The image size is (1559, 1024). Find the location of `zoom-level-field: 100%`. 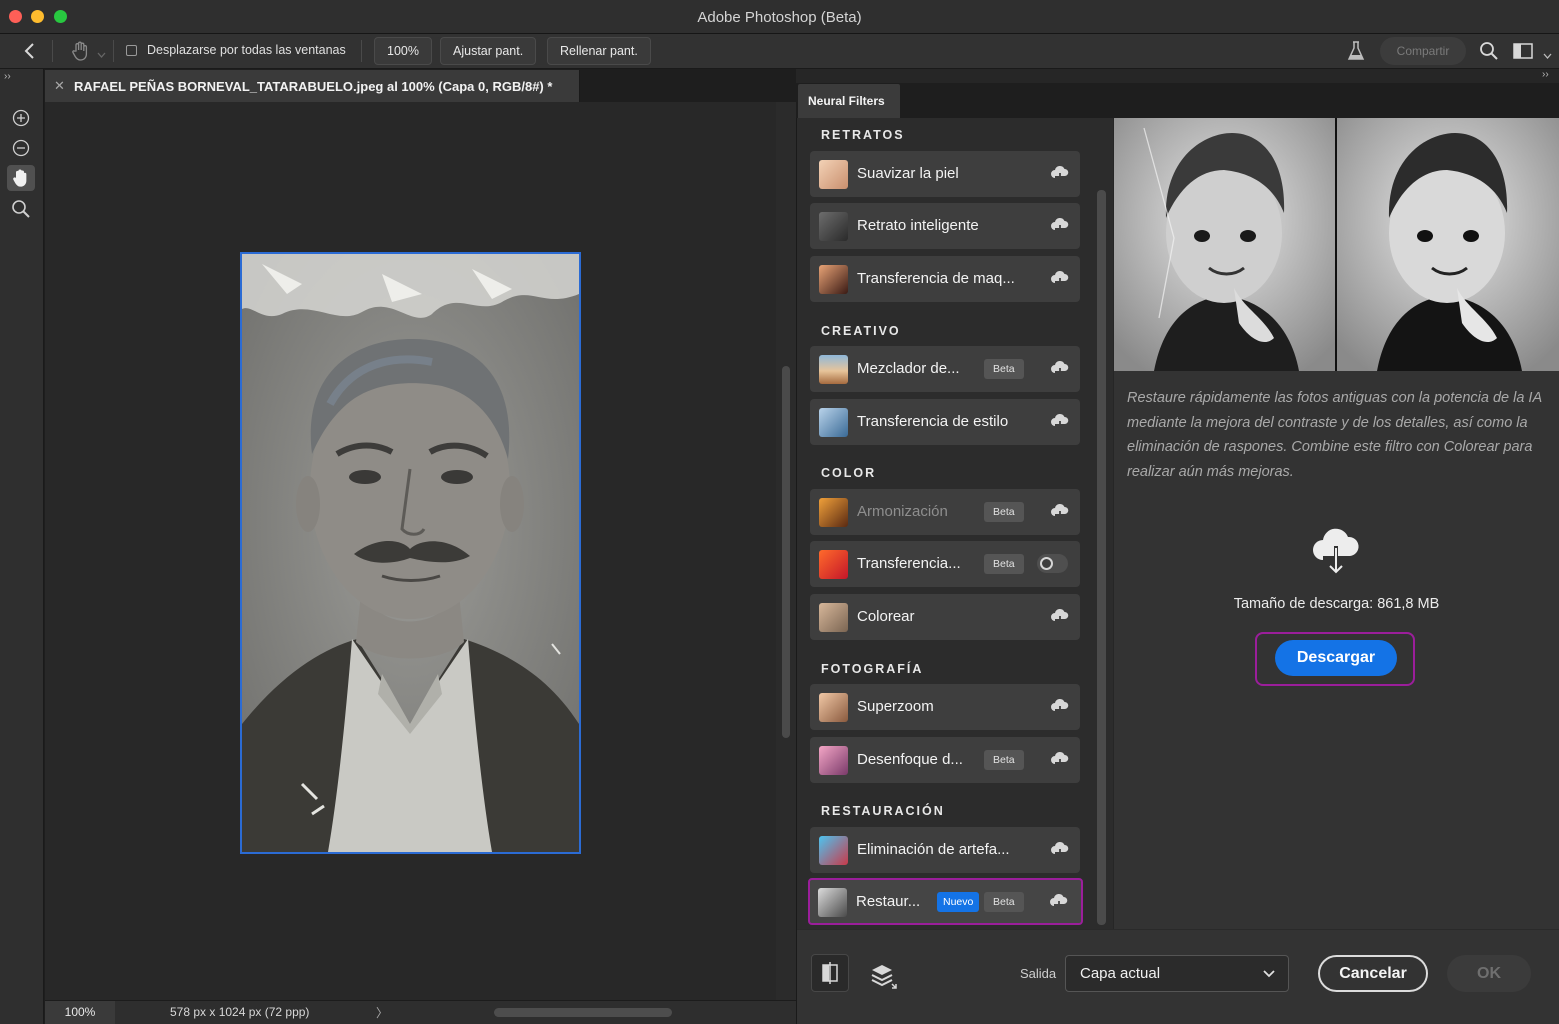

zoom-level-field: 100% is located at coordinates (80, 1012).